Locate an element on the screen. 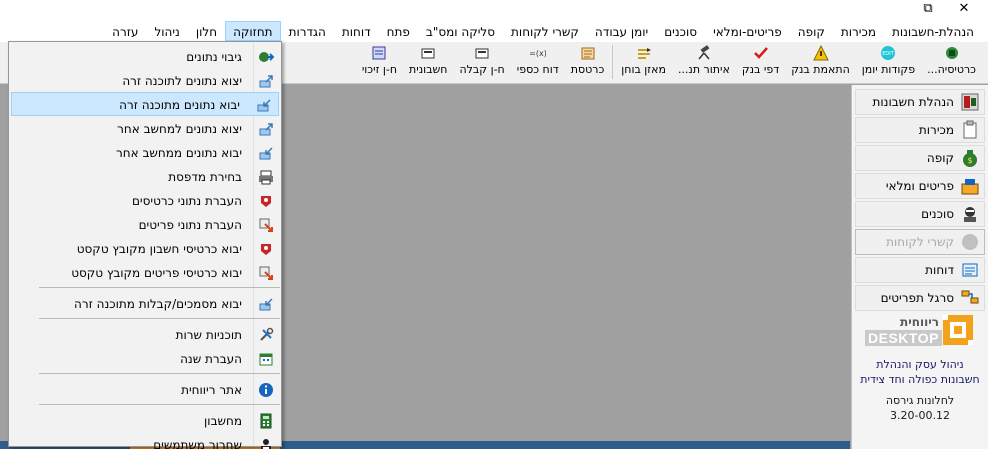  formula-icon: (x)= is located at coordinates (538, 53).